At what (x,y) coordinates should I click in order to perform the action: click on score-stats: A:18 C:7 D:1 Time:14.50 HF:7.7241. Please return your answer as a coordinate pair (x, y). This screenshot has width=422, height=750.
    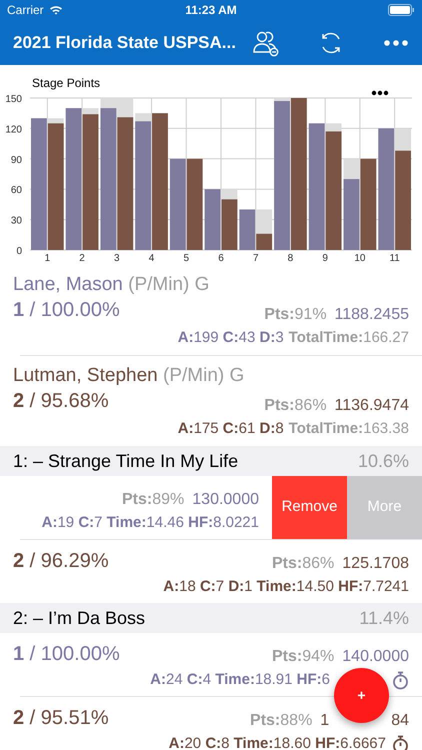
    Looking at the image, I should click on (286, 587).